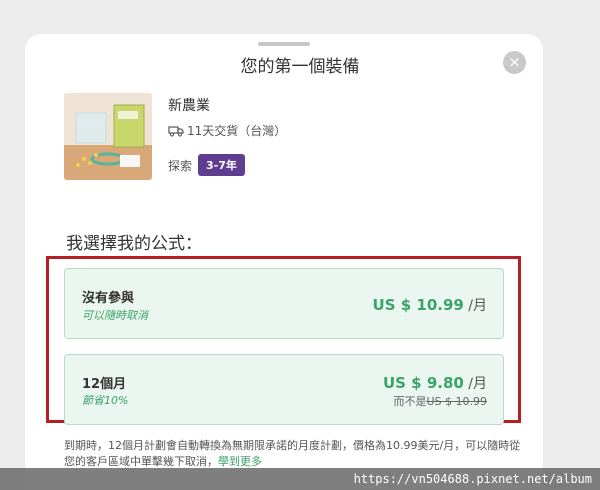 This screenshot has width=600, height=490. I want to click on plan-price: US $ 10.99 /月, so click(430, 305).